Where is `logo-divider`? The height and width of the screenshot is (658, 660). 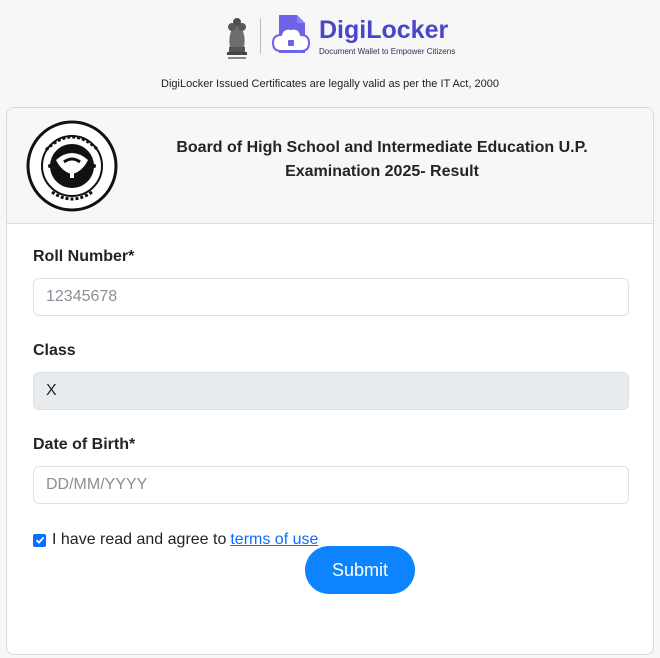 logo-divider is located at coordinates (260, 36).